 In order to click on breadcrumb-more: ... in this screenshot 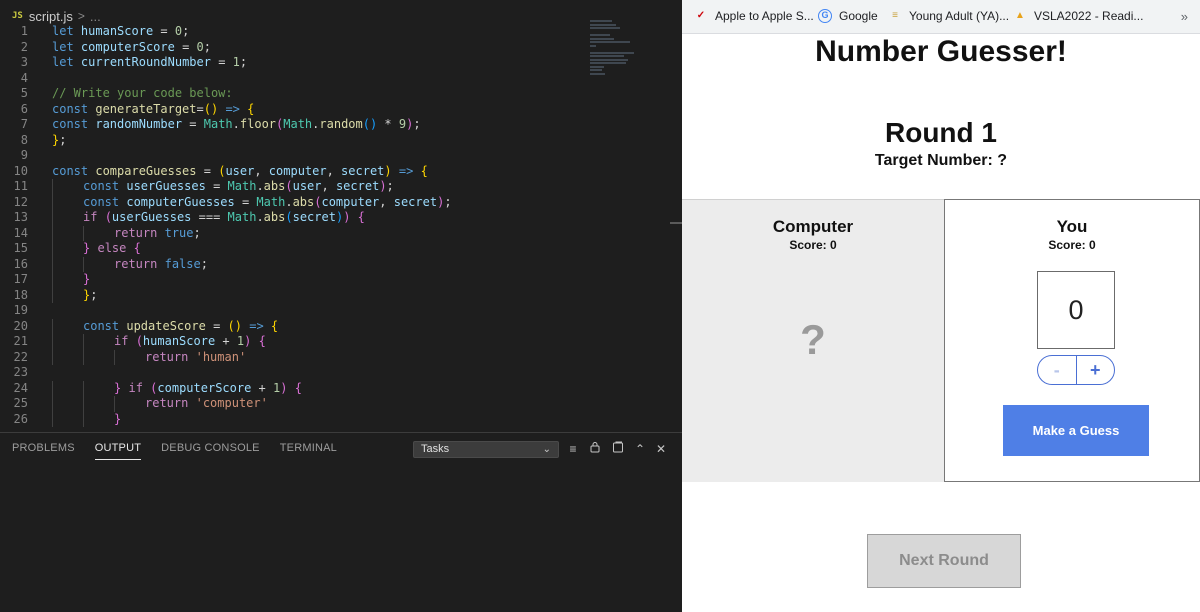, I will do `click(95, 16)`.